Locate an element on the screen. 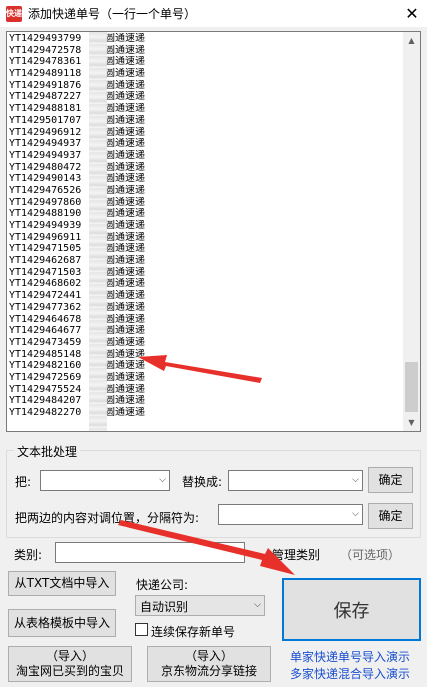 The width and height of the screenshot is (427, 687). tracking-line: YT1429488190 圆通速递 is located at coordinates (205, 214).